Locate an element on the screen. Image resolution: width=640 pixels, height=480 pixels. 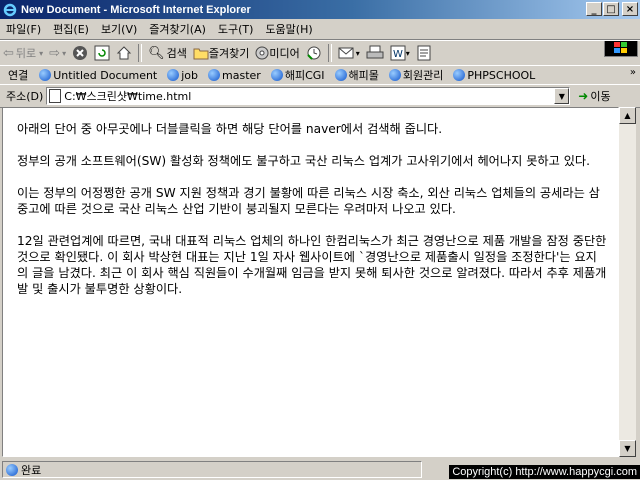
scroll-down-button: ▼ is located at coordinates (627, 448).